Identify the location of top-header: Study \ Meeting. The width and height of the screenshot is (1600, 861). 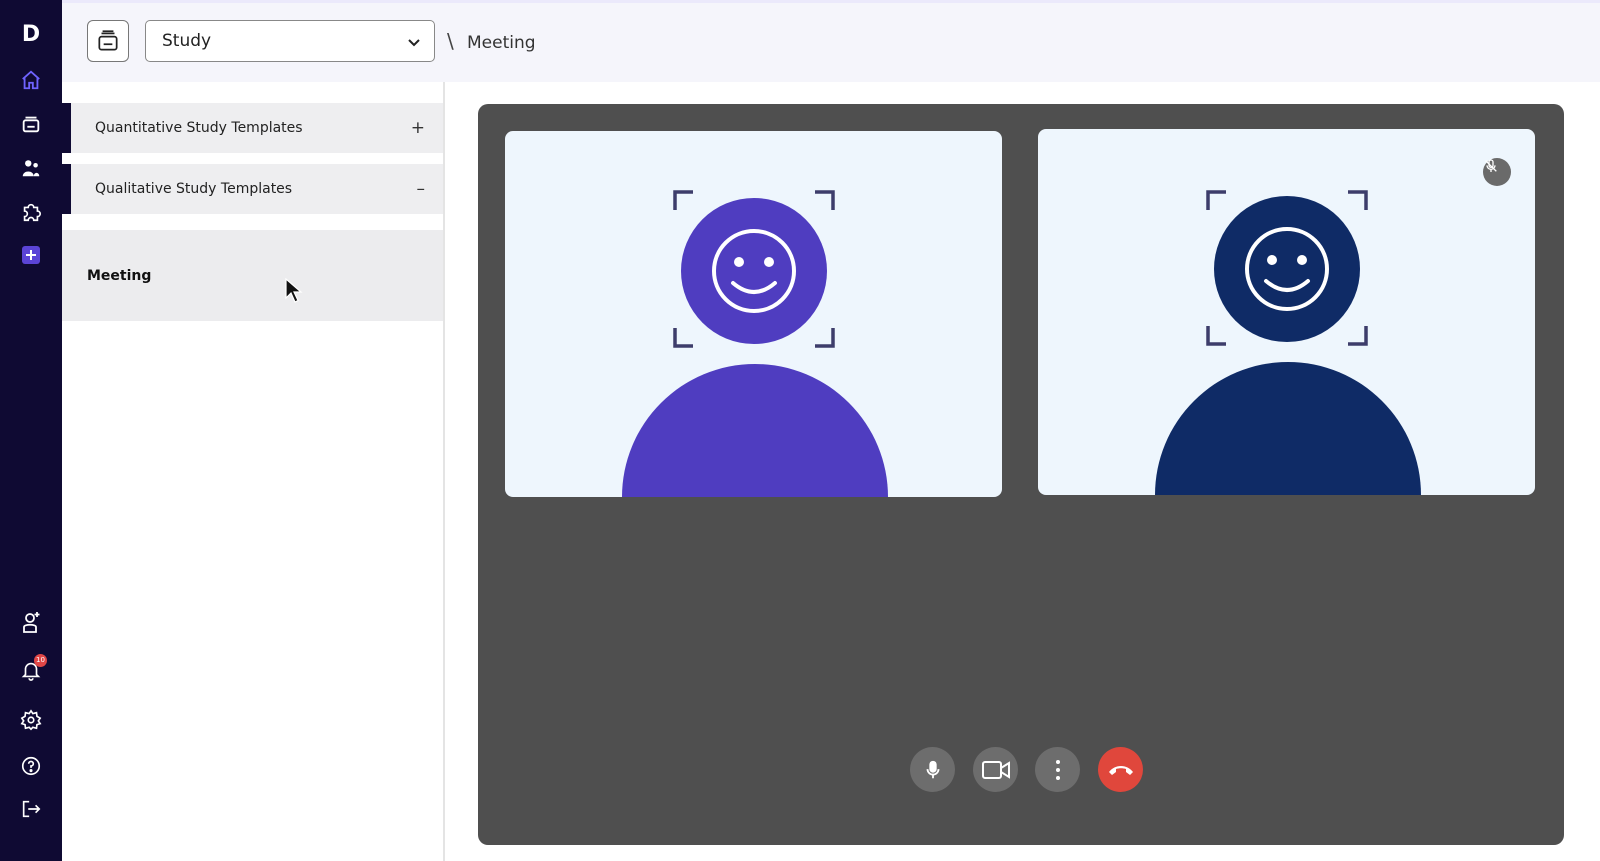
(831, 41).